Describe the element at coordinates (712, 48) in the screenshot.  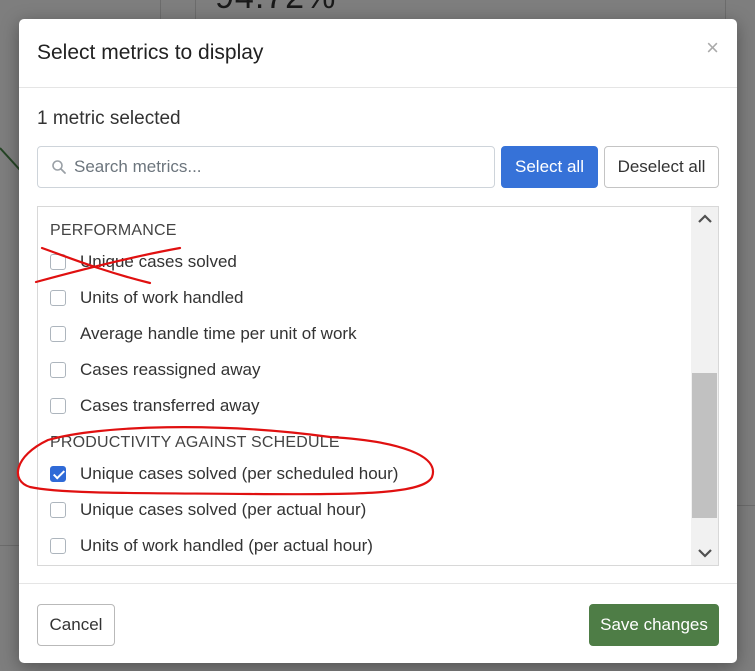
I see `close-icon: ×` at that location.